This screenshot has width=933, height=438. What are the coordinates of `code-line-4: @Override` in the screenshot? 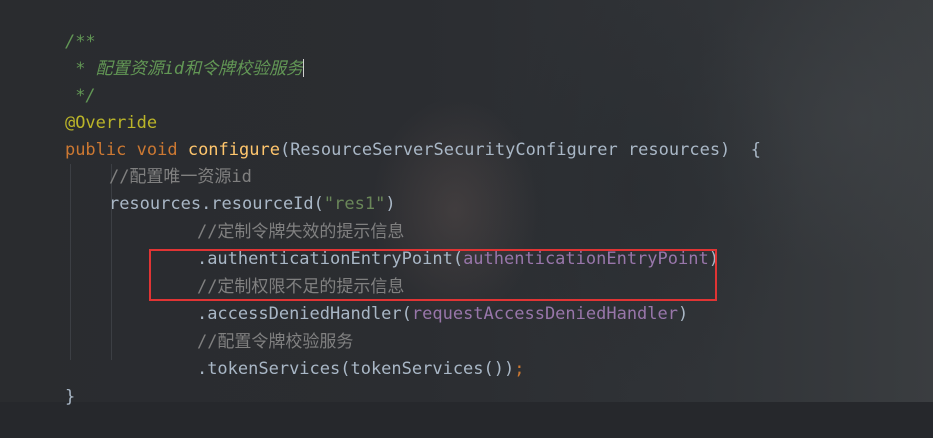 It's located at (90, 108).